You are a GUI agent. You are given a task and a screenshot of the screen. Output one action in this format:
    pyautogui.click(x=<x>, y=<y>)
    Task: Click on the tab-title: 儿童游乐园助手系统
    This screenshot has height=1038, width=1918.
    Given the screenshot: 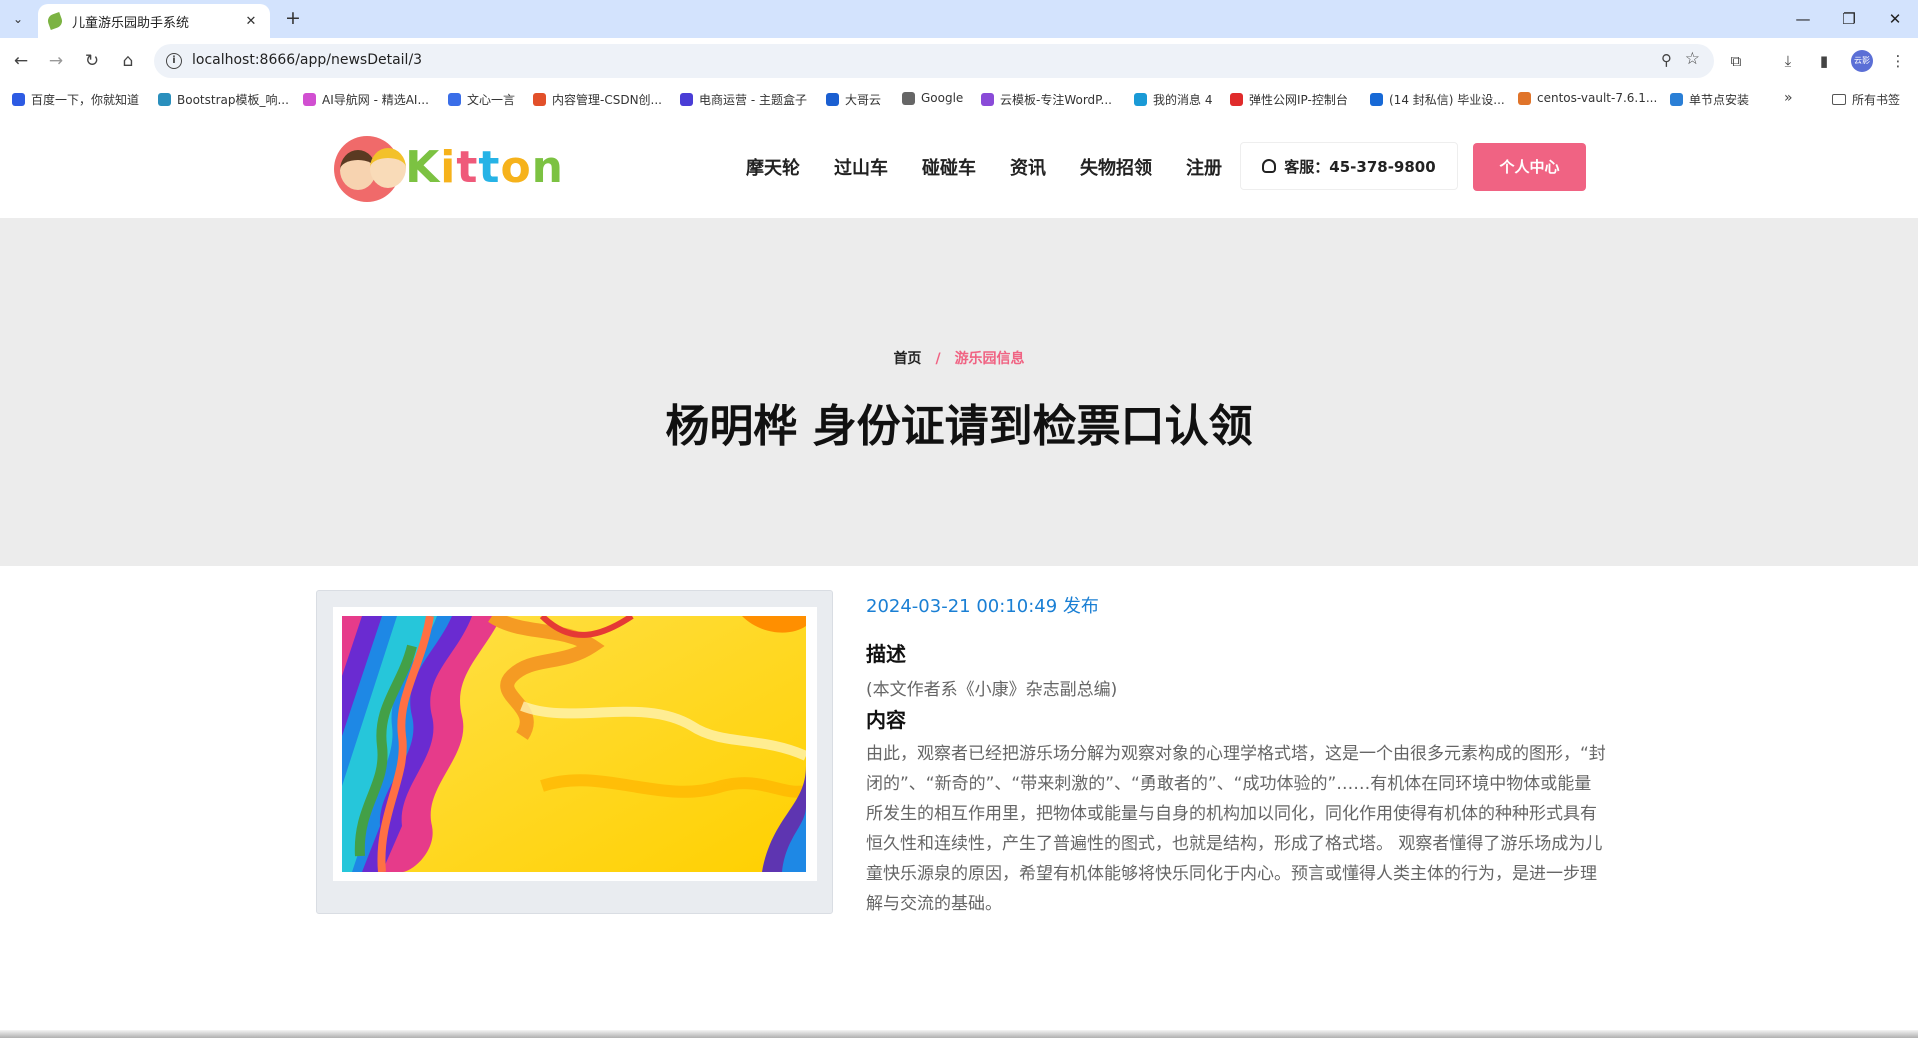 What is the action you would take?
    pyautogui.click(x=131, y=23)
    